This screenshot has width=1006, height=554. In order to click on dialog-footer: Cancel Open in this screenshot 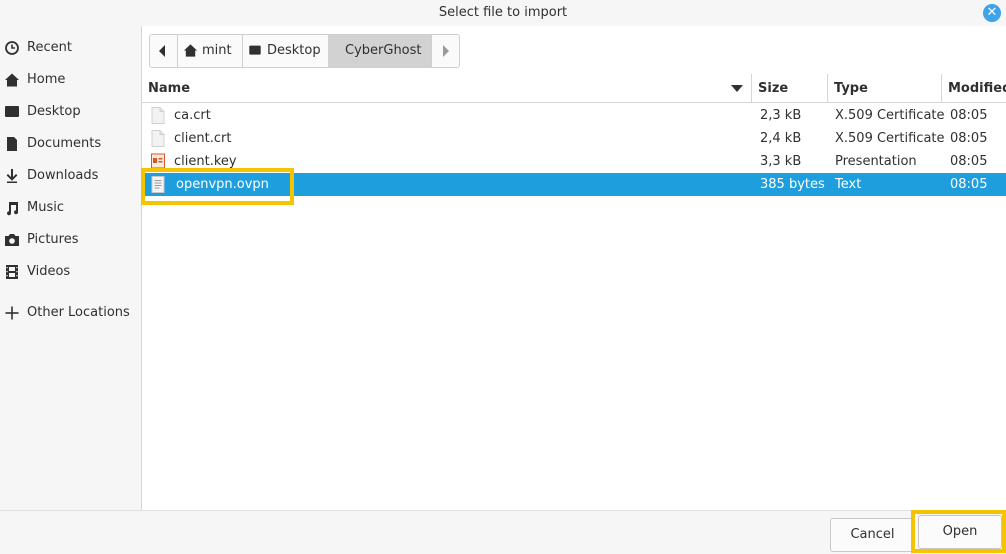, I will do `click(503, 532)`.